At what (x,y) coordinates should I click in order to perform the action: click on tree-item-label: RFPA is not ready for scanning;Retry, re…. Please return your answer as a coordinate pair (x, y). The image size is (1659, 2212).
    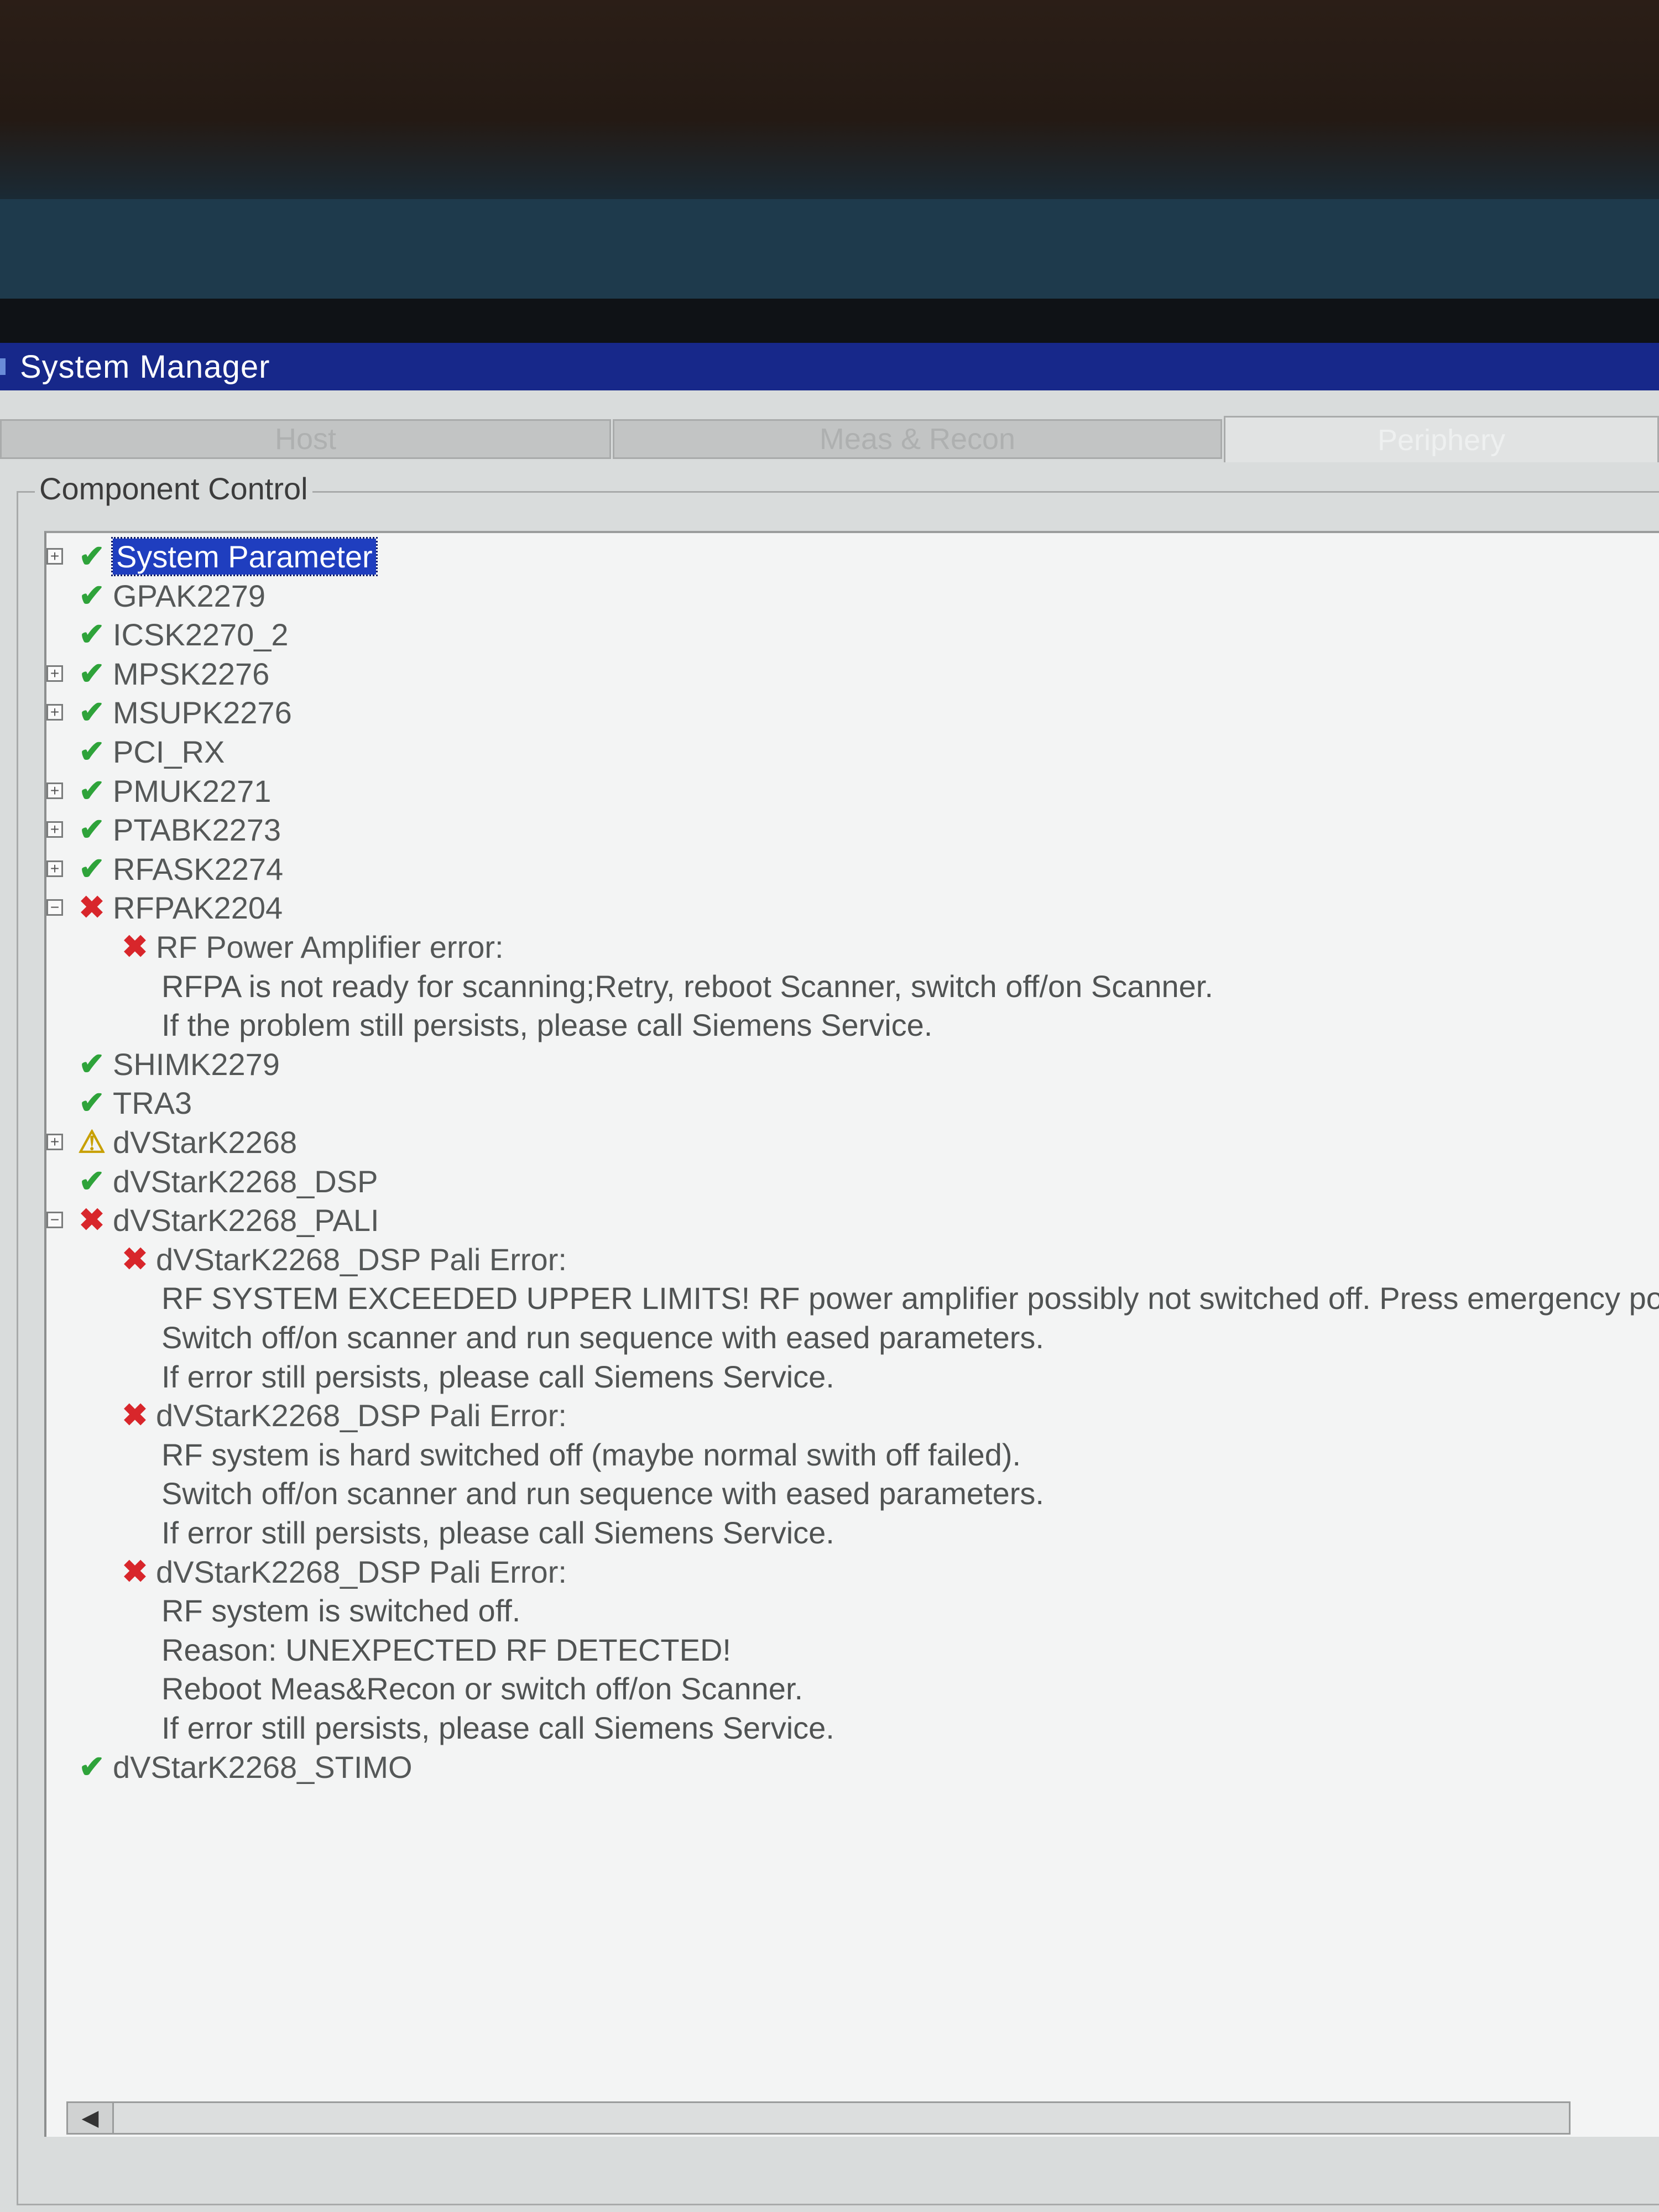
    Looking at the image, I should click on (687, 986).